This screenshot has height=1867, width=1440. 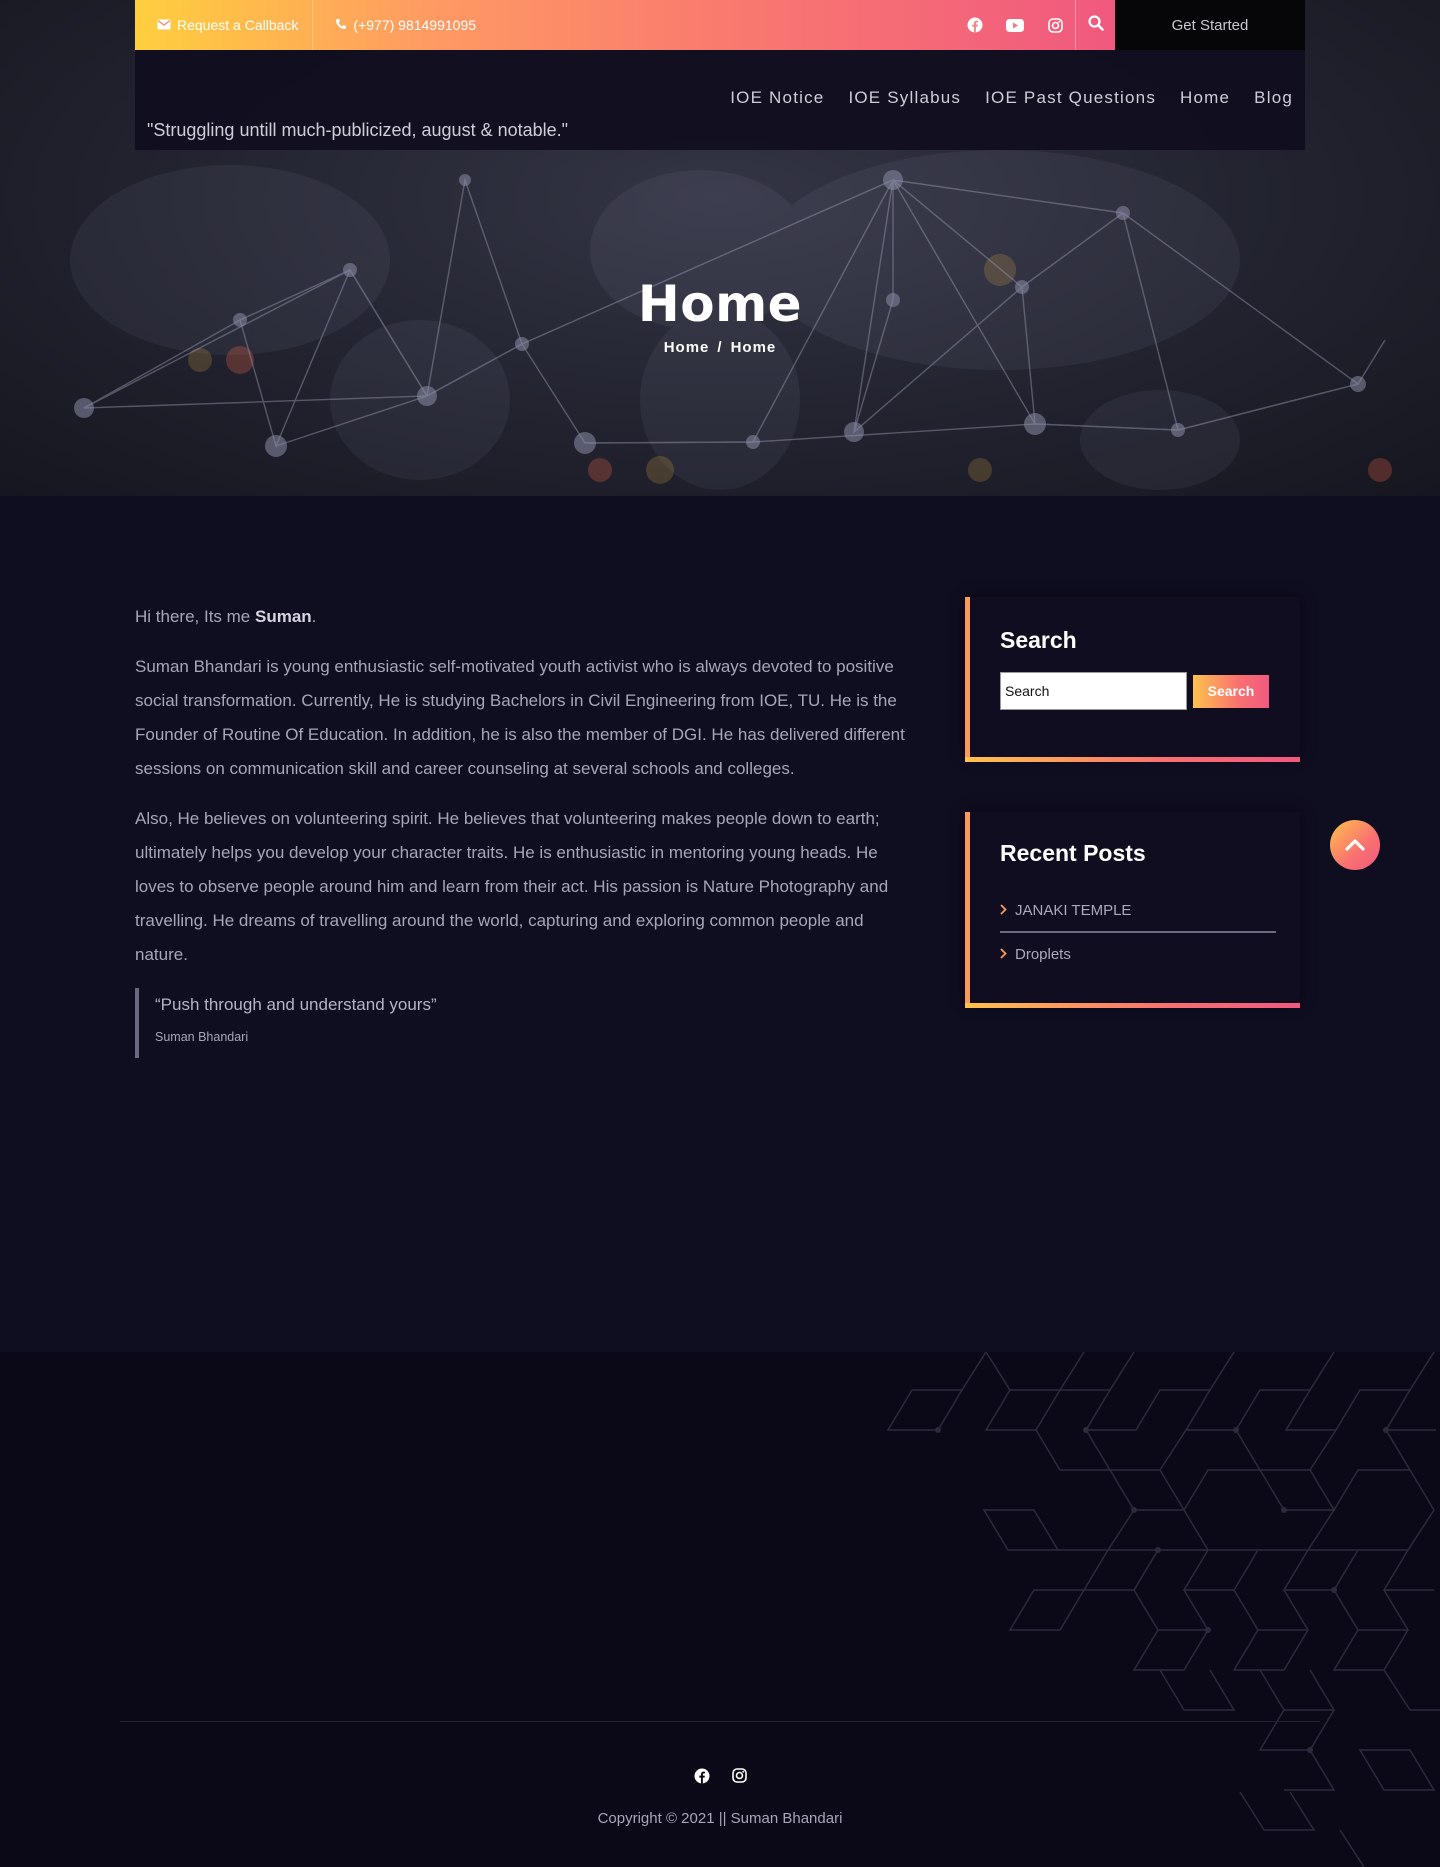 What do you see at coordinates (415, 25) in the screenshot?
I see `phone-number: (+977) 9814991095` at bounding box center [415, 25].